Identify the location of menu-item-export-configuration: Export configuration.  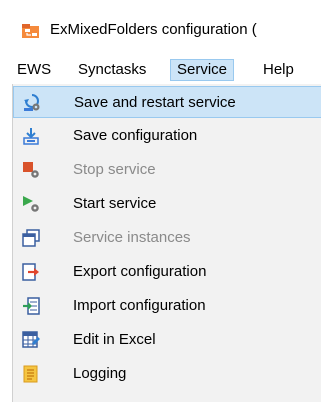
(167, 272).